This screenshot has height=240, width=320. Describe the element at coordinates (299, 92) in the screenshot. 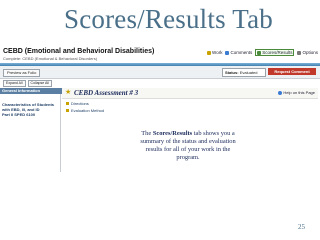

I see `help-label: Help on this Page` at that location.